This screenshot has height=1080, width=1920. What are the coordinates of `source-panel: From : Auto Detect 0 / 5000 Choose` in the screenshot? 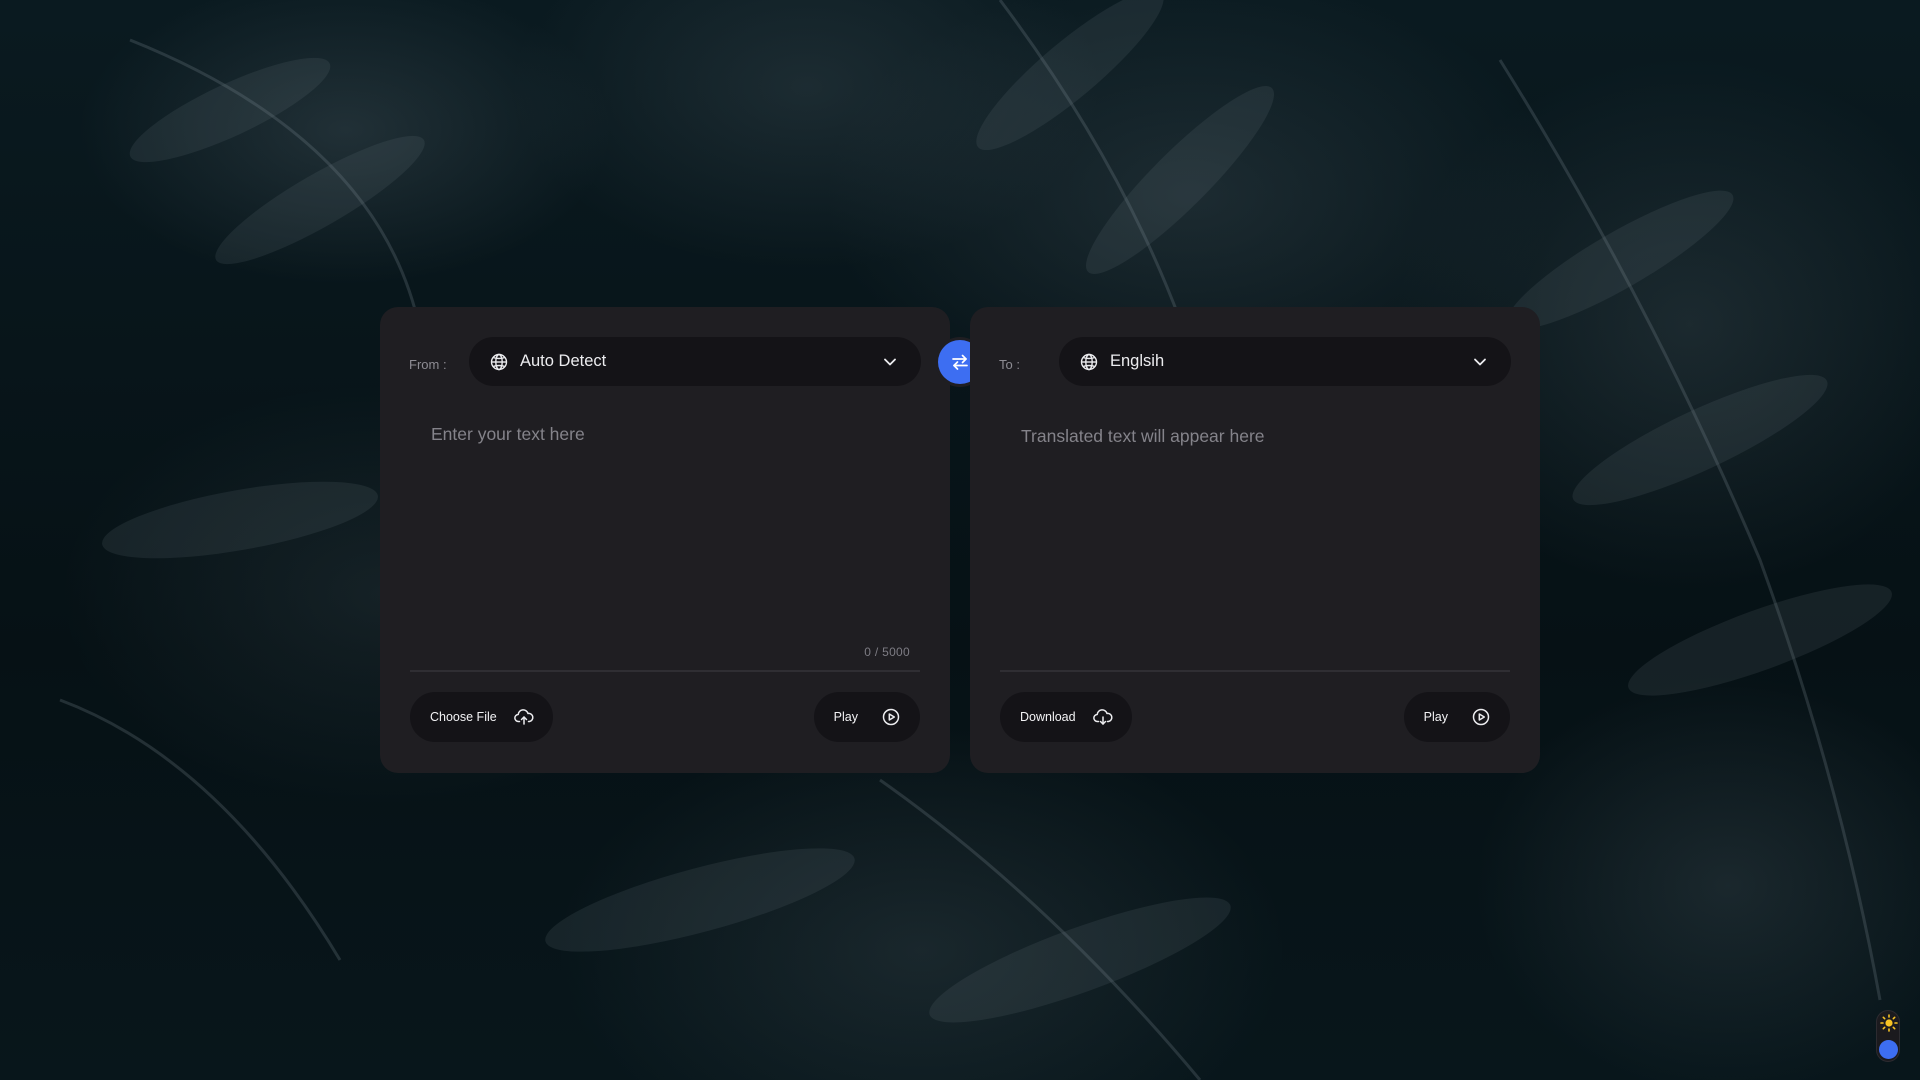 It's located at (665, 540).